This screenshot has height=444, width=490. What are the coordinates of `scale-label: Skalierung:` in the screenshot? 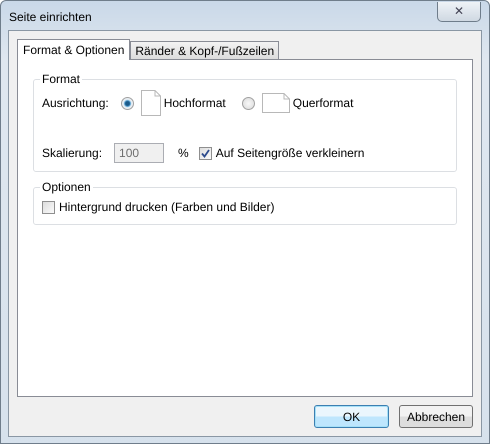 It's located at (72, 153).